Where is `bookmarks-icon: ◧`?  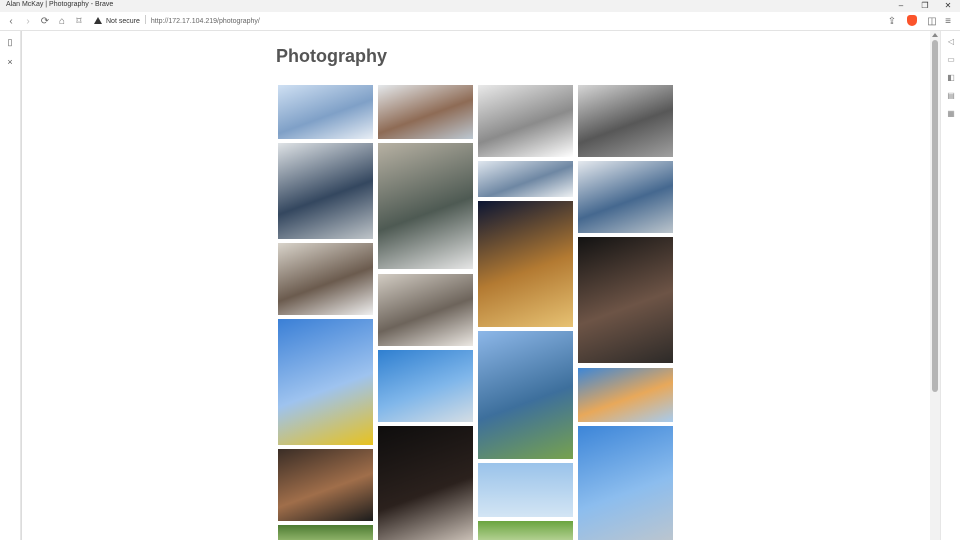
bookmarks-icon: ◧ is located at coordinates (951, 78).